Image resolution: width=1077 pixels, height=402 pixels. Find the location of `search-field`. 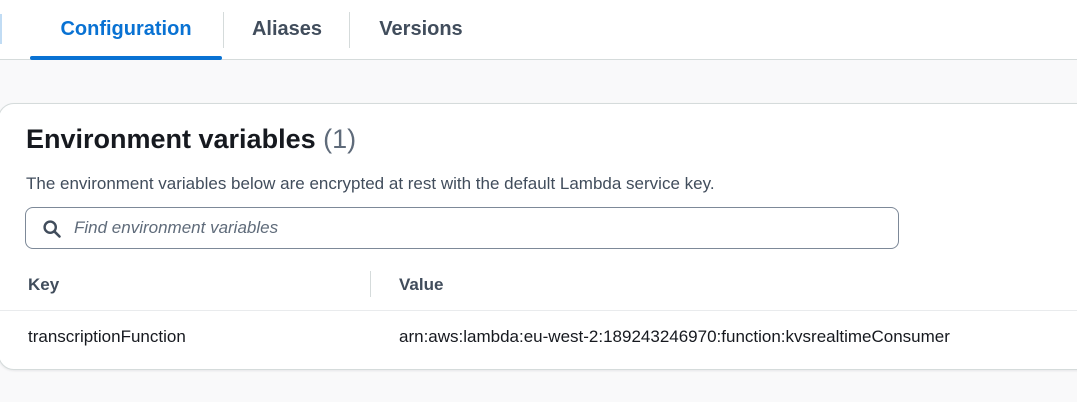

search-field is located at coordinates (462, 228).